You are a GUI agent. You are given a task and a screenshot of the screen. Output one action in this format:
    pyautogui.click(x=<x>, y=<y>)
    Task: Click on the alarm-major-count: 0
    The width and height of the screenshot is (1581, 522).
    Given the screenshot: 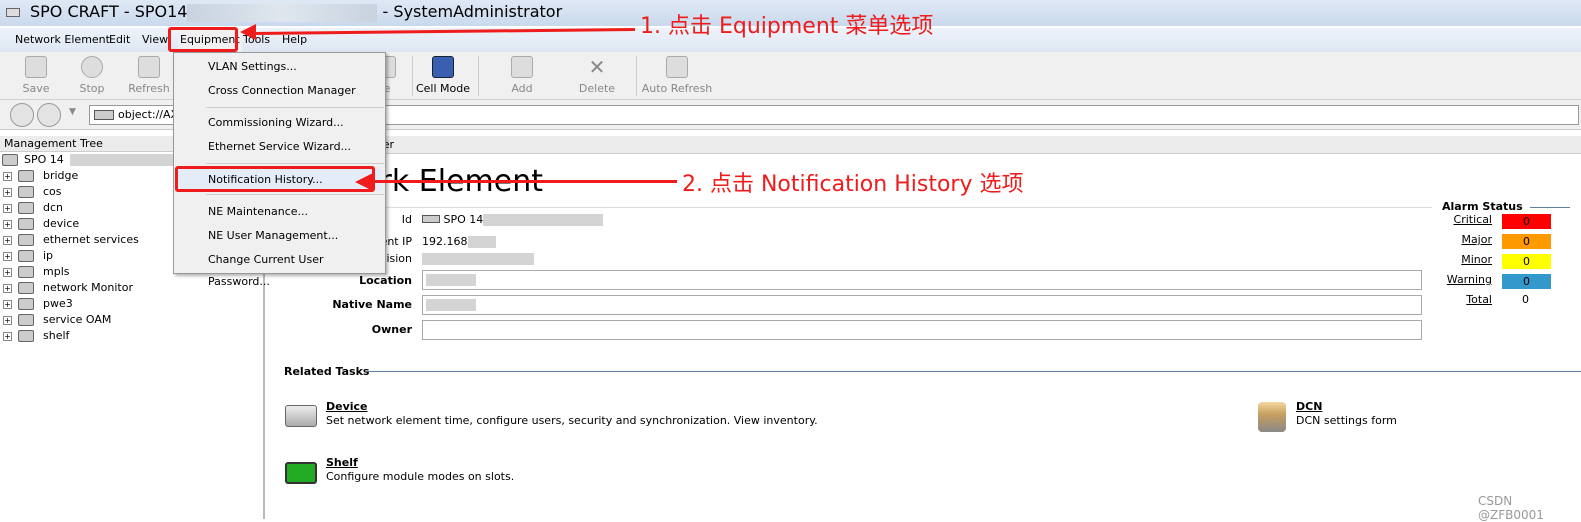 What is the action you would take?
    pyautogui.click(x=1526, y=241)
    